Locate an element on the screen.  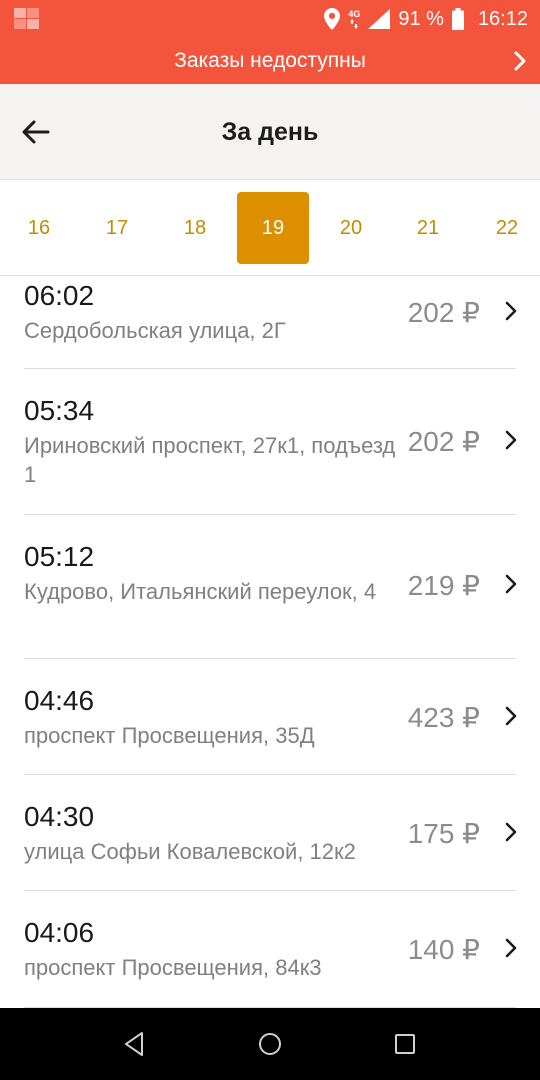
date-21: 21 is located at coordinates (428, 228).